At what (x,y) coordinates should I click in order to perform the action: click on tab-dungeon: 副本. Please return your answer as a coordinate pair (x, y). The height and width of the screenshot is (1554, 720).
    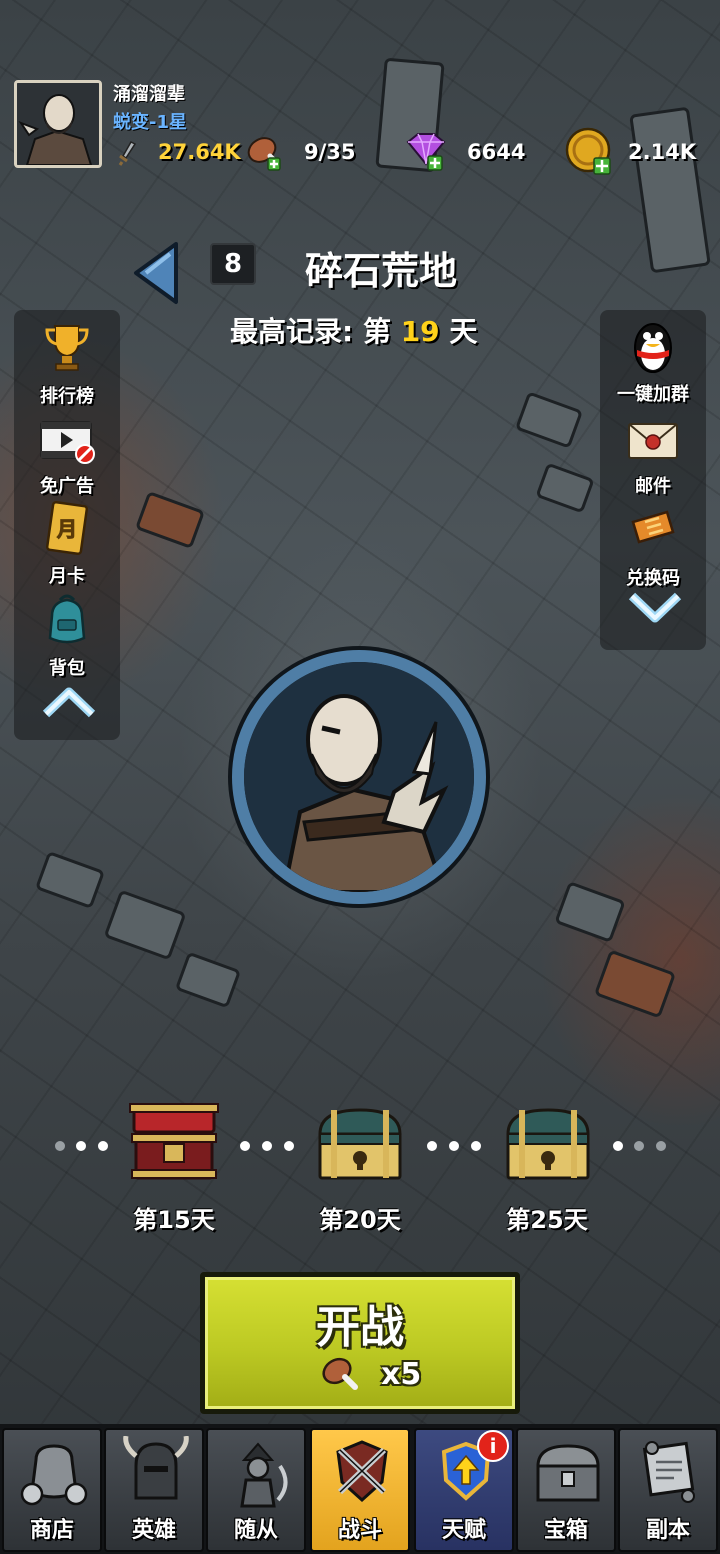
    Looking at the image, I should click on (668, 1490).